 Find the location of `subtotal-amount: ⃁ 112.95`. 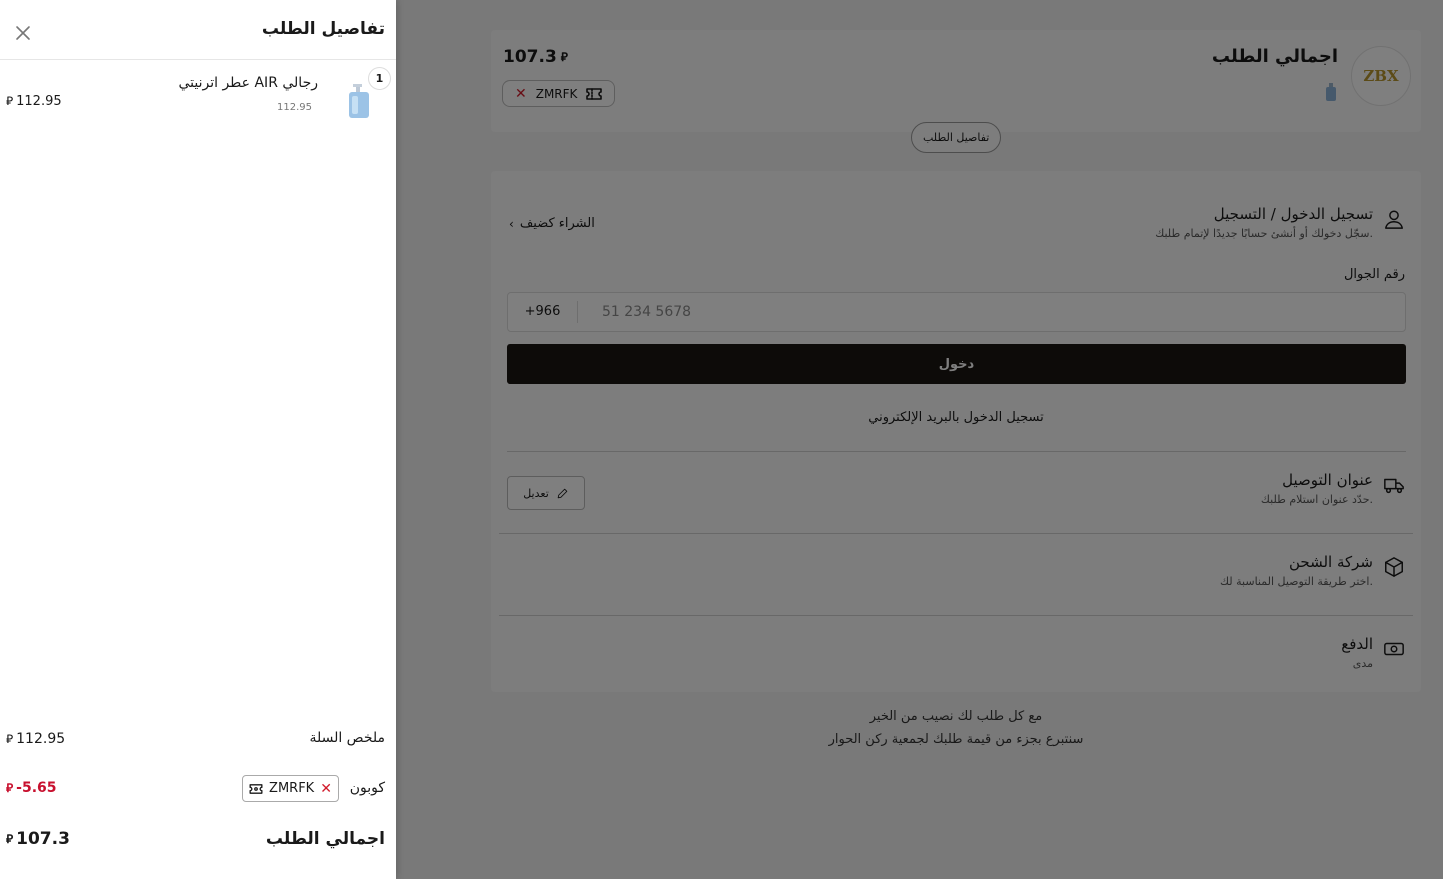

subtotal-amount: ⃁ 112.95 is located at coordinates (35, 739).